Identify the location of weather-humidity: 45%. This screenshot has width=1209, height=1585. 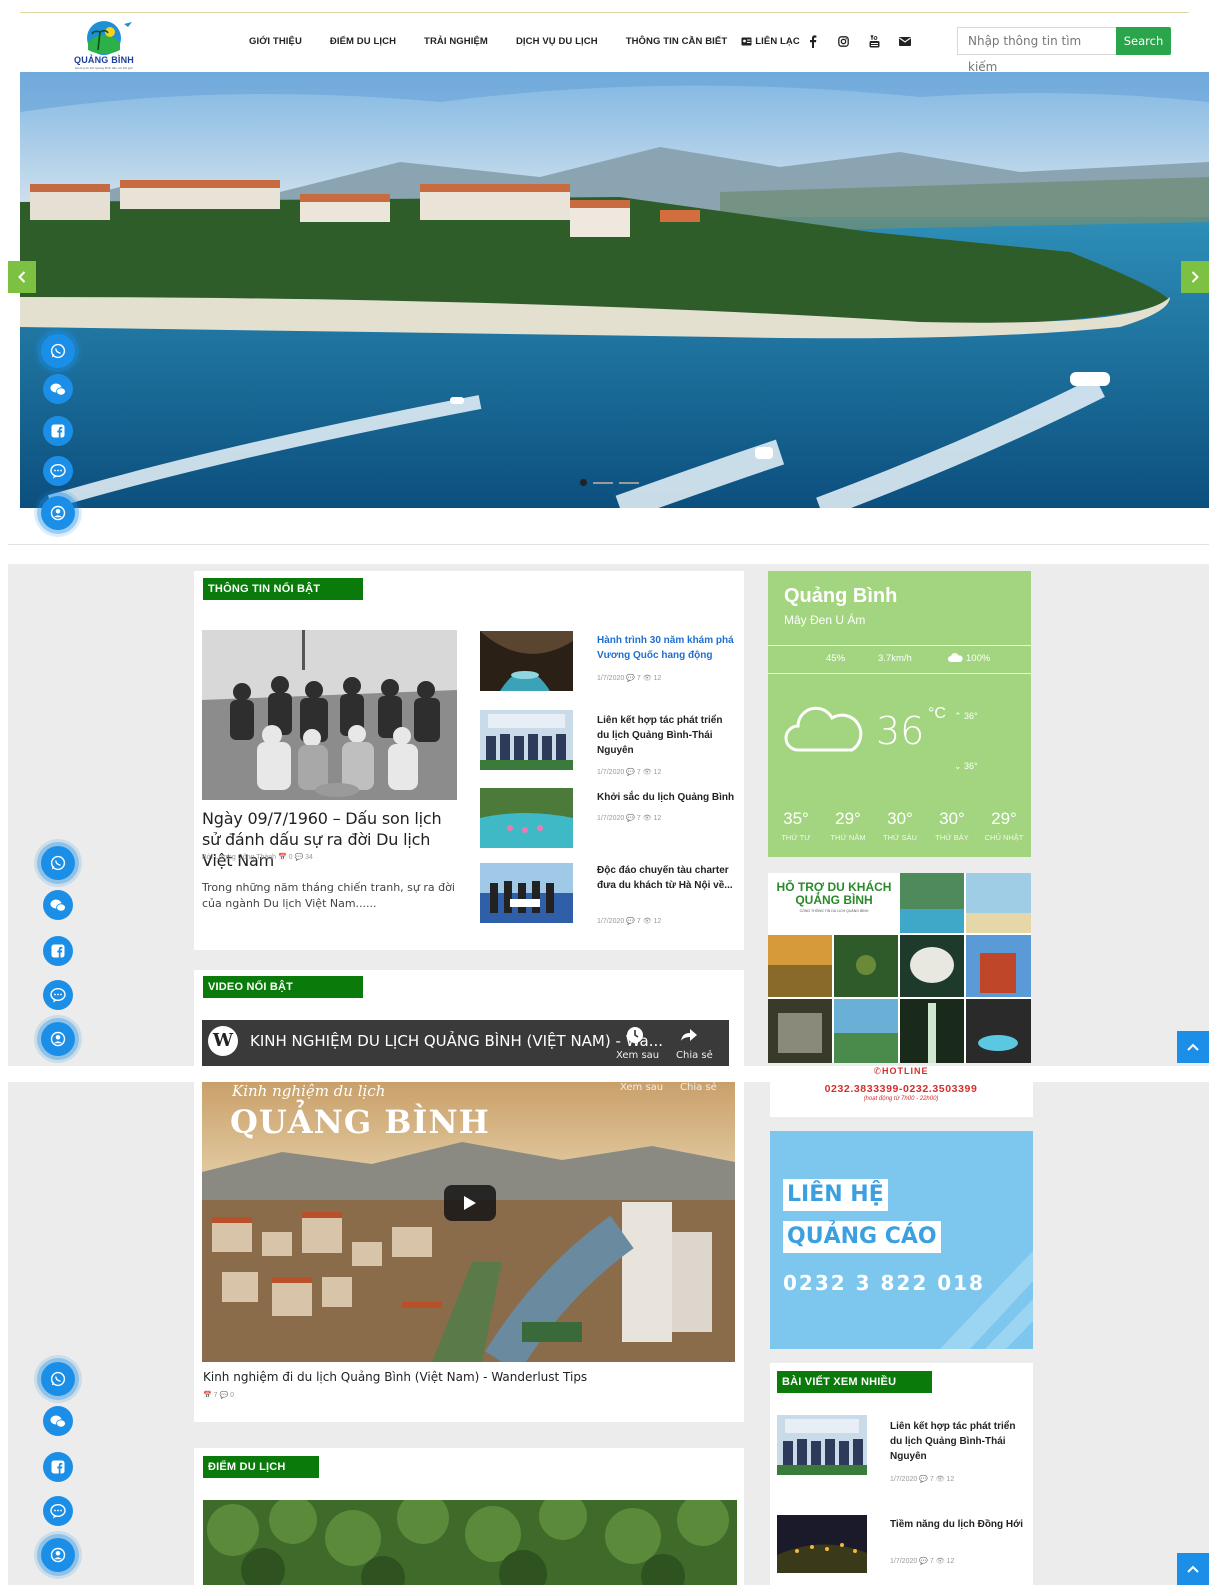
(836, 658).